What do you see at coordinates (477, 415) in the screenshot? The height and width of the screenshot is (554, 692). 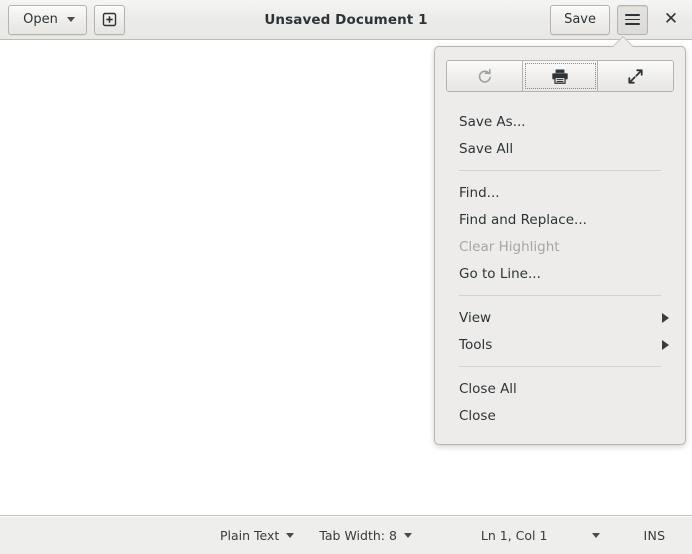 I see `menu-item-label: Close` at bounding box center [477, 415].